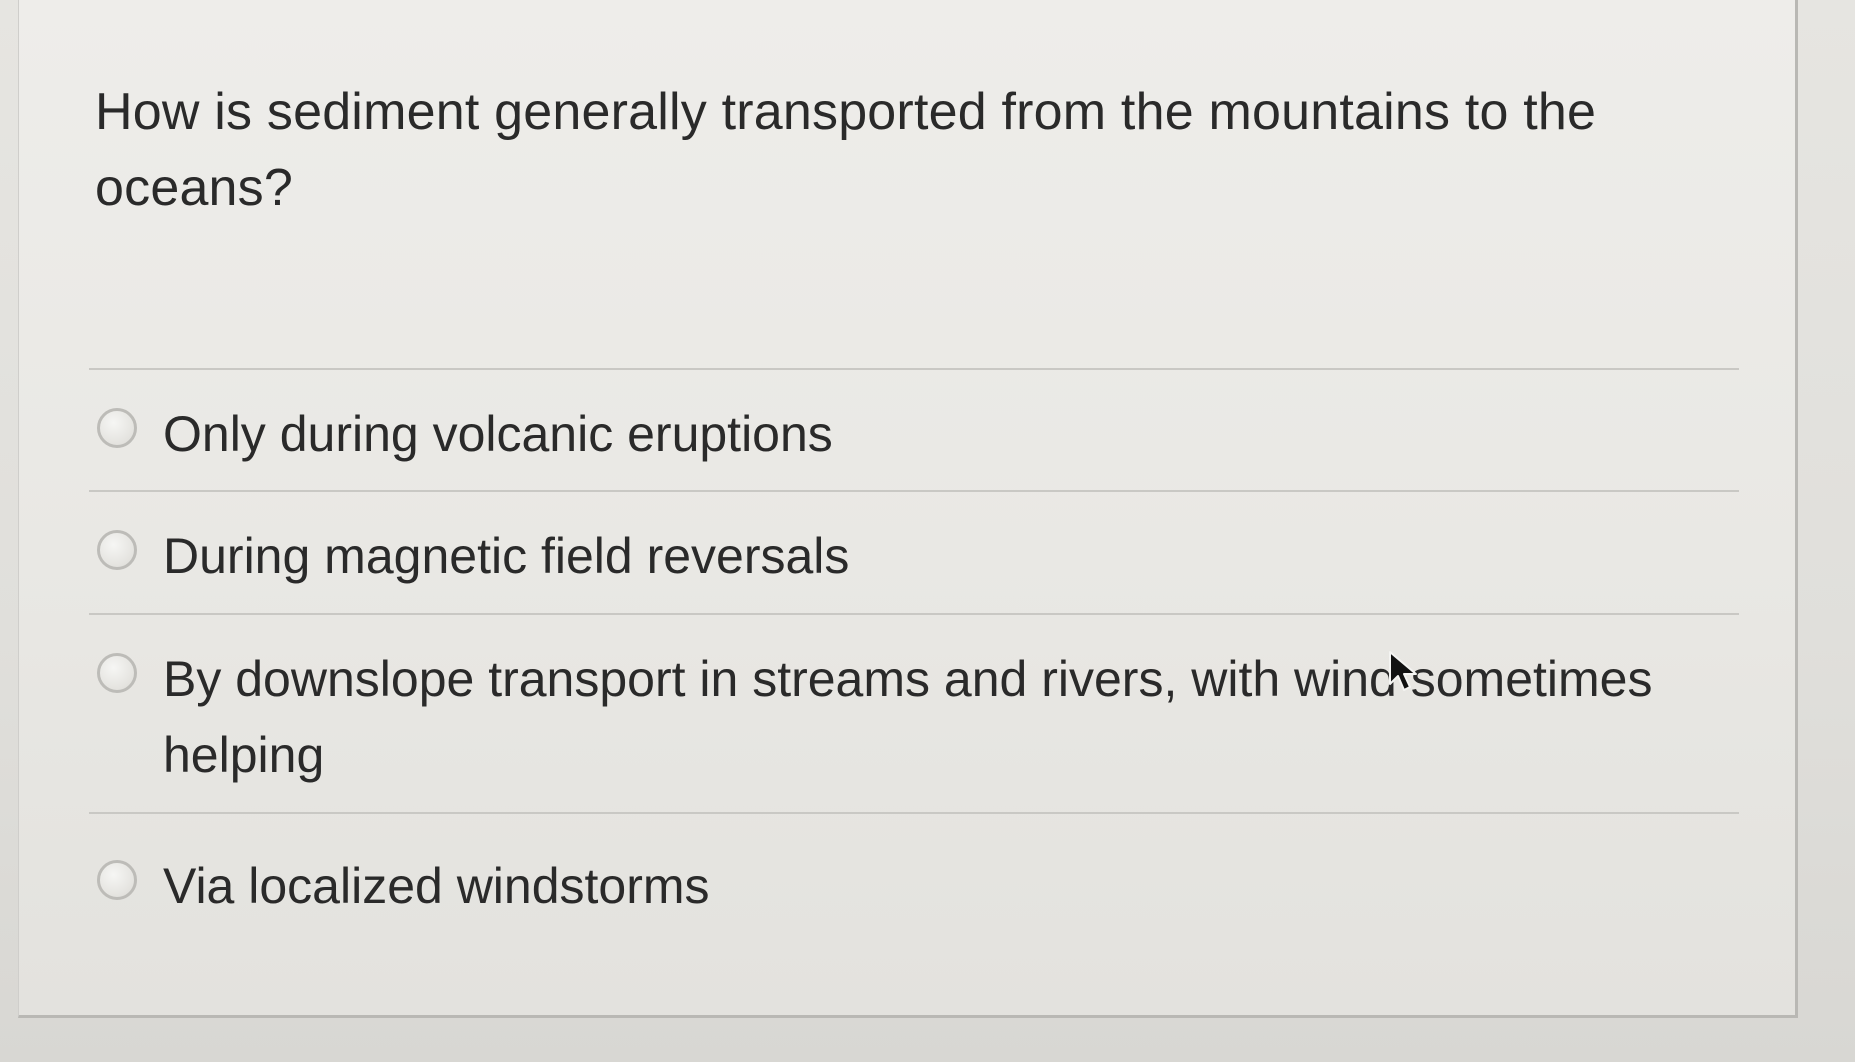 This screenshot has width=1855, height=1062. What do you see at coordinates (907, 556) in the screenshot?
I see `answer-option-2: During magnetic field reversals` at bounding box center [907, 556].